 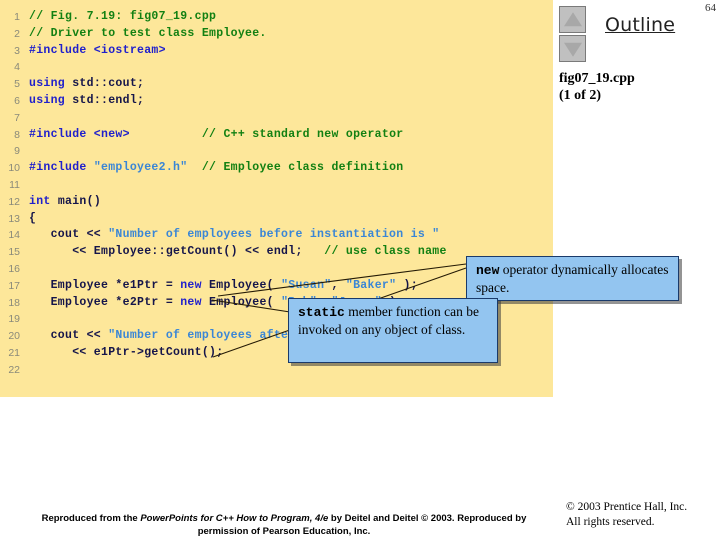 I want to click on code-line: 3 #include <iostream>, so click(x=276, y=51).